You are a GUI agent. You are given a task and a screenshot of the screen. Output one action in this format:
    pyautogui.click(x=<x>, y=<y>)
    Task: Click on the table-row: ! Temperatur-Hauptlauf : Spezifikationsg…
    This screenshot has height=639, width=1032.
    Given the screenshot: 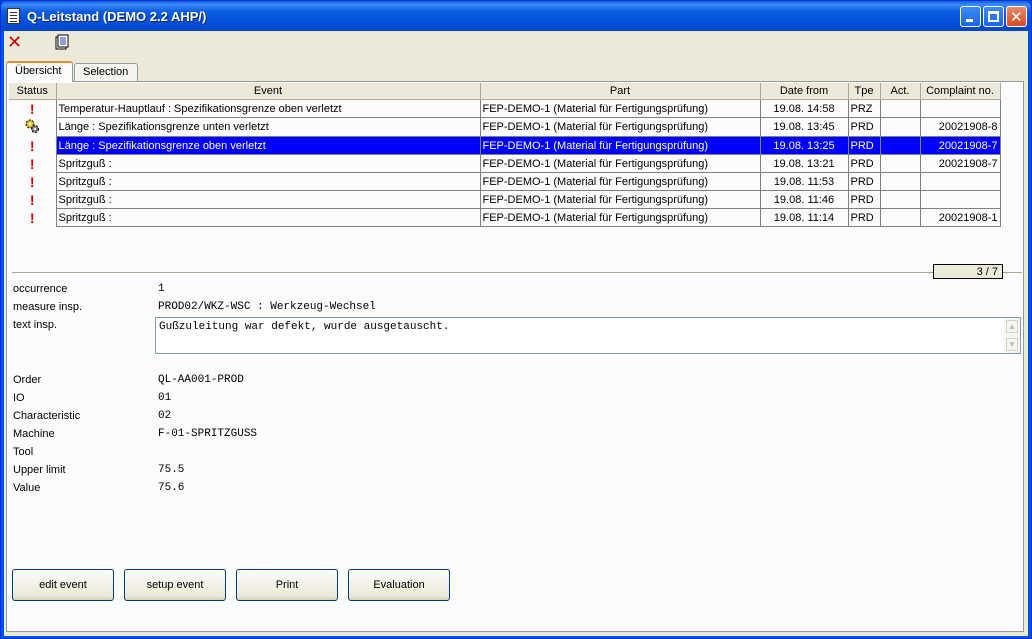 What is the action you would take?
    pyautogui.click(x=505, y=108)
    